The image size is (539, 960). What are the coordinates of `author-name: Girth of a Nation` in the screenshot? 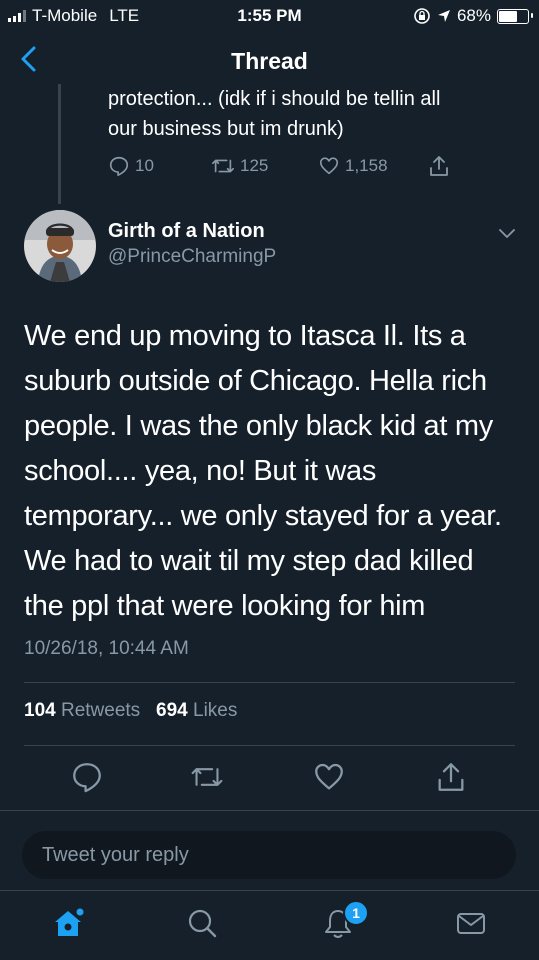 It's located at (186, 231).